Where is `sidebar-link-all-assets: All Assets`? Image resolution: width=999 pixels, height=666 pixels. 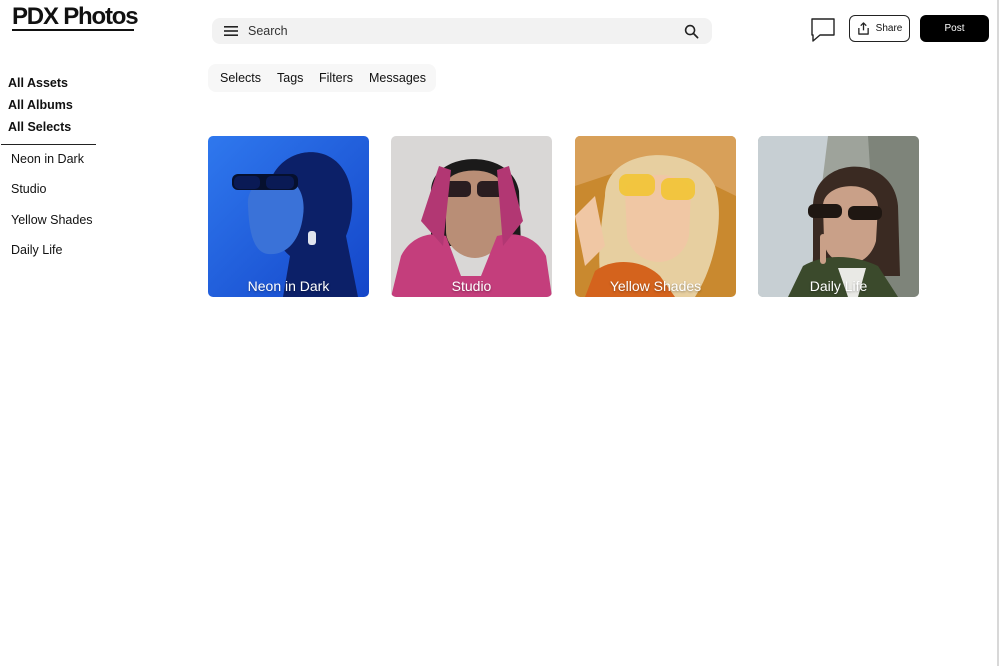
sidebar-link-all-assets: All Assets is located at coordinates (38, 83).